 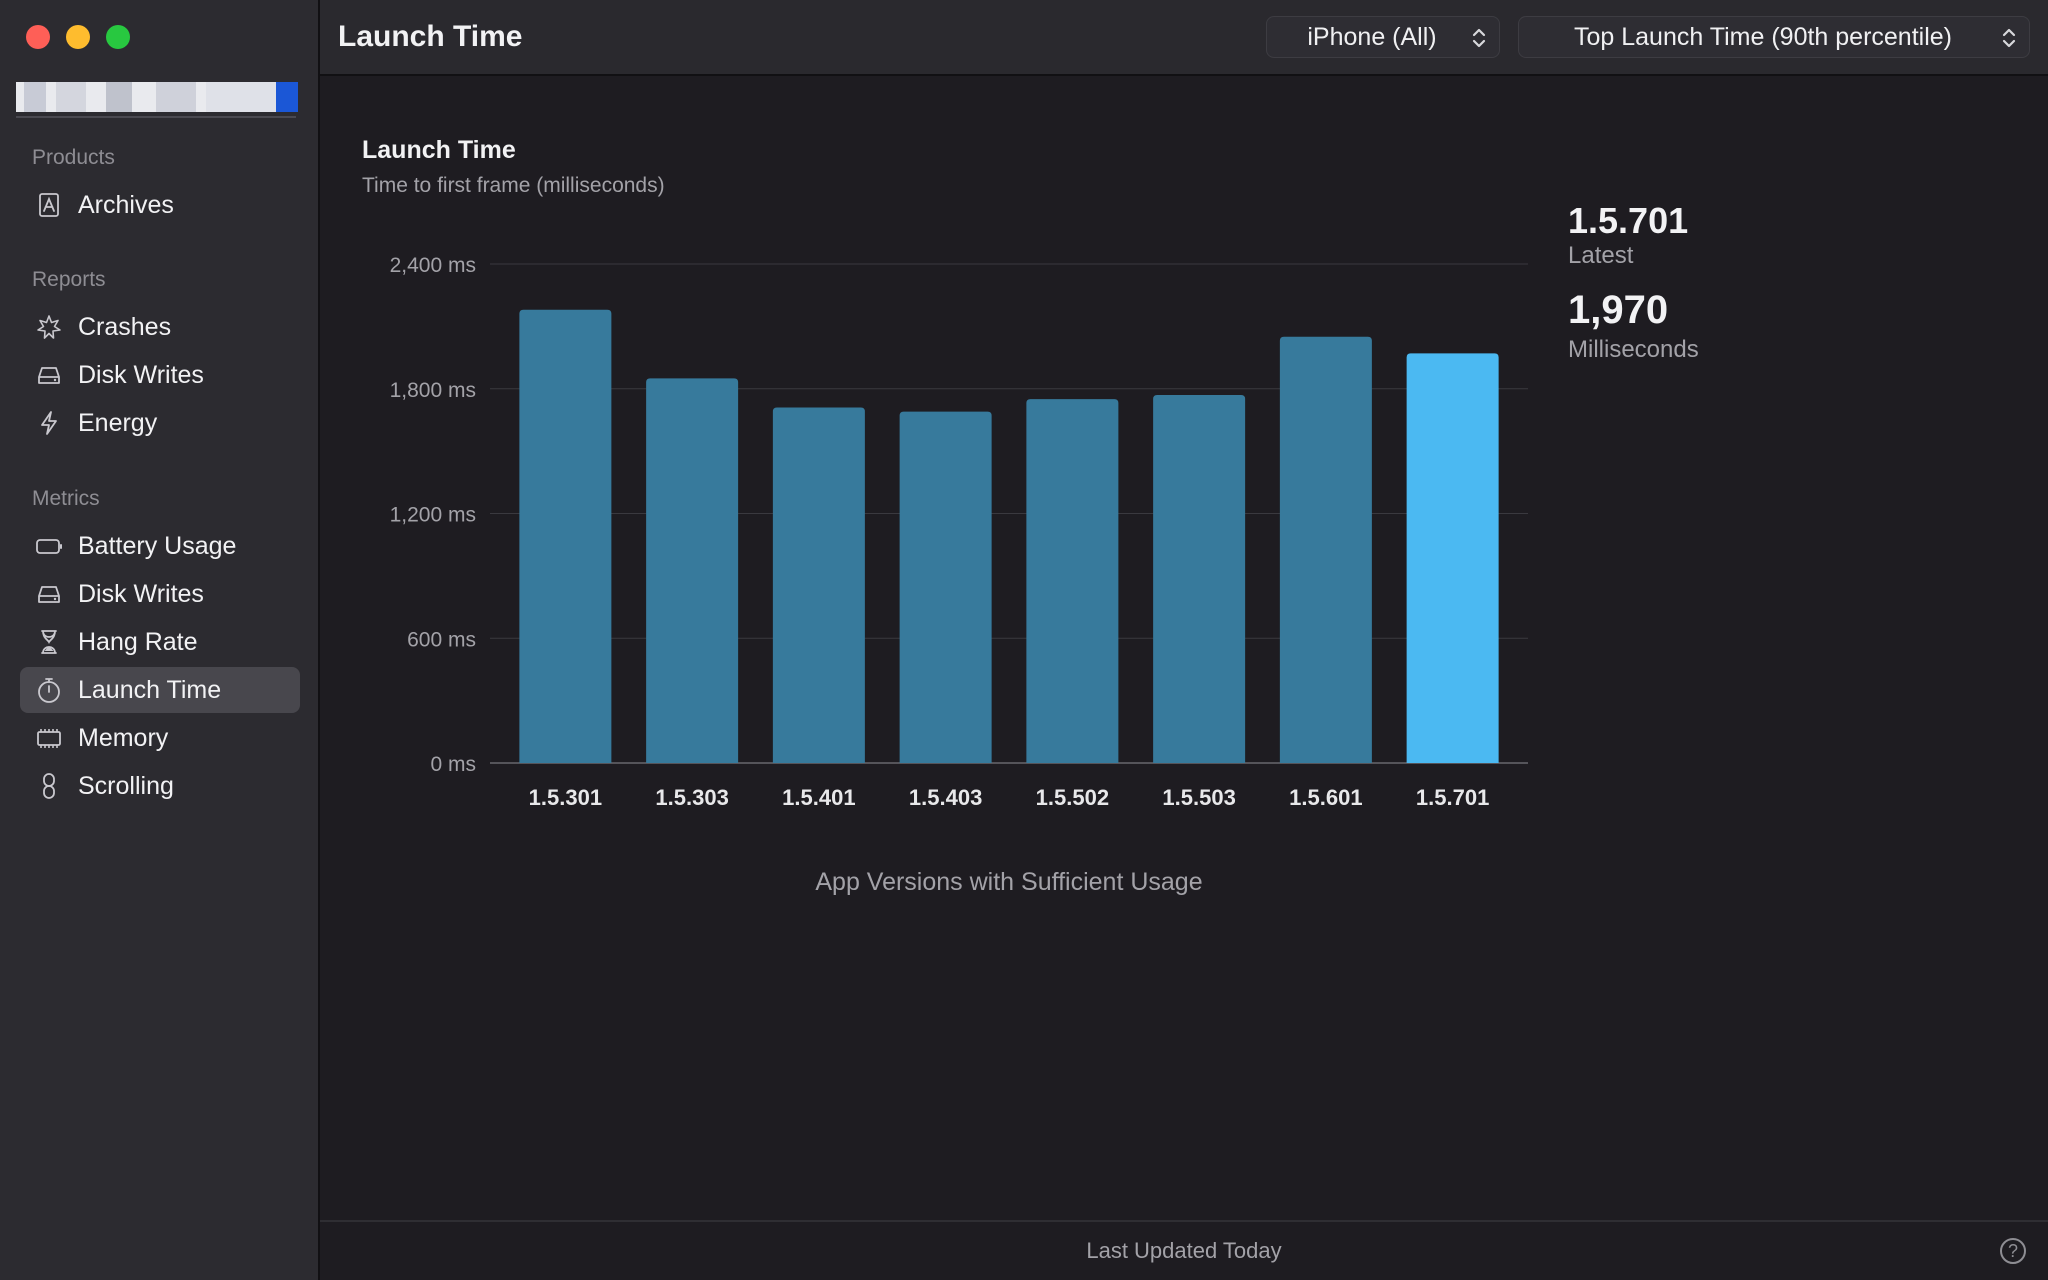 What do you see at coordinates (160, 423) in the screenshot?
I see `sidebar-item-energy: Energy` at bounding box center [160, 423].